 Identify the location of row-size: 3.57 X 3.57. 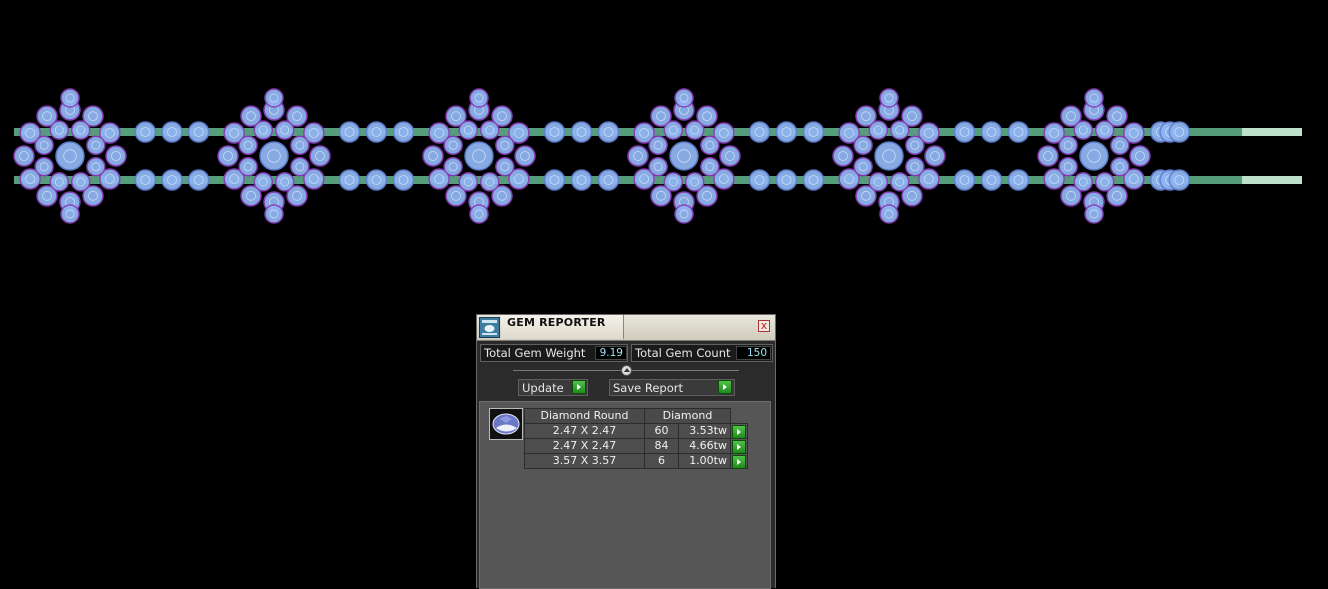
(584, 461).